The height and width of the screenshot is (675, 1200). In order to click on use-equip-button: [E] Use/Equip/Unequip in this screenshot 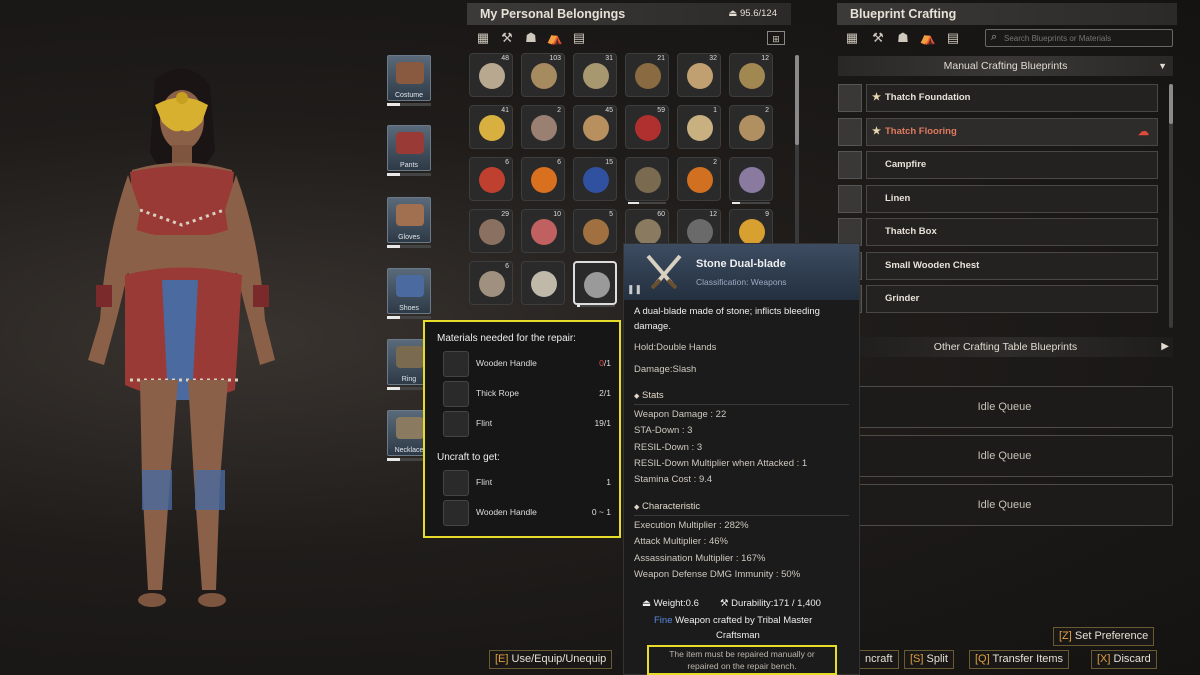, I will do `click(551, 659)`.